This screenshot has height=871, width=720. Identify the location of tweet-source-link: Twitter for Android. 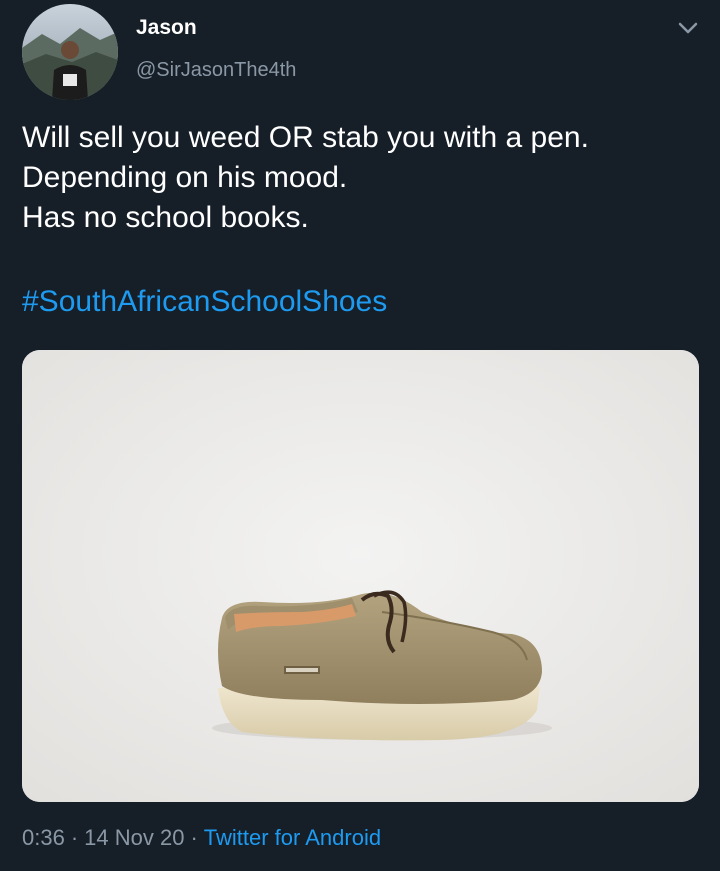
(292, 837).